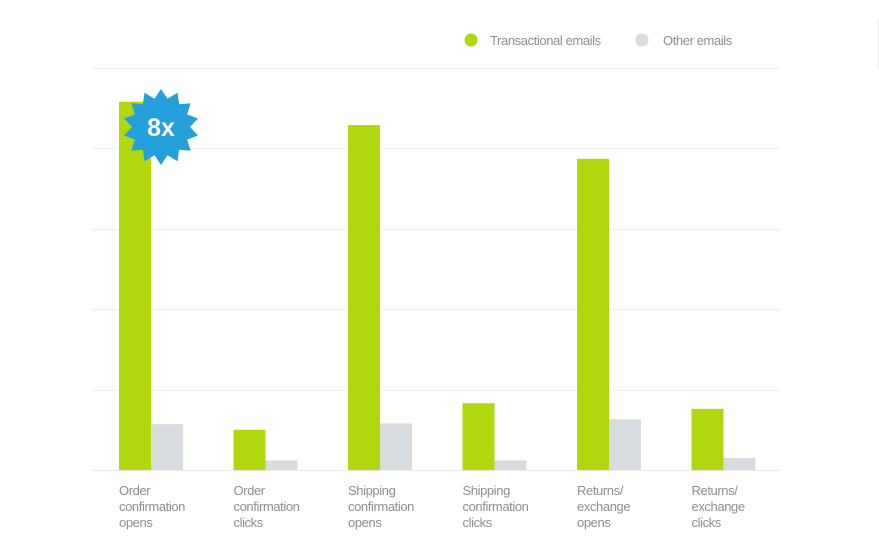 The height and width of the screenshot is (555, 879). Describe the element at coordinates (698, 40) in the screenshot. I see `legend-label: Other emails` at that location.